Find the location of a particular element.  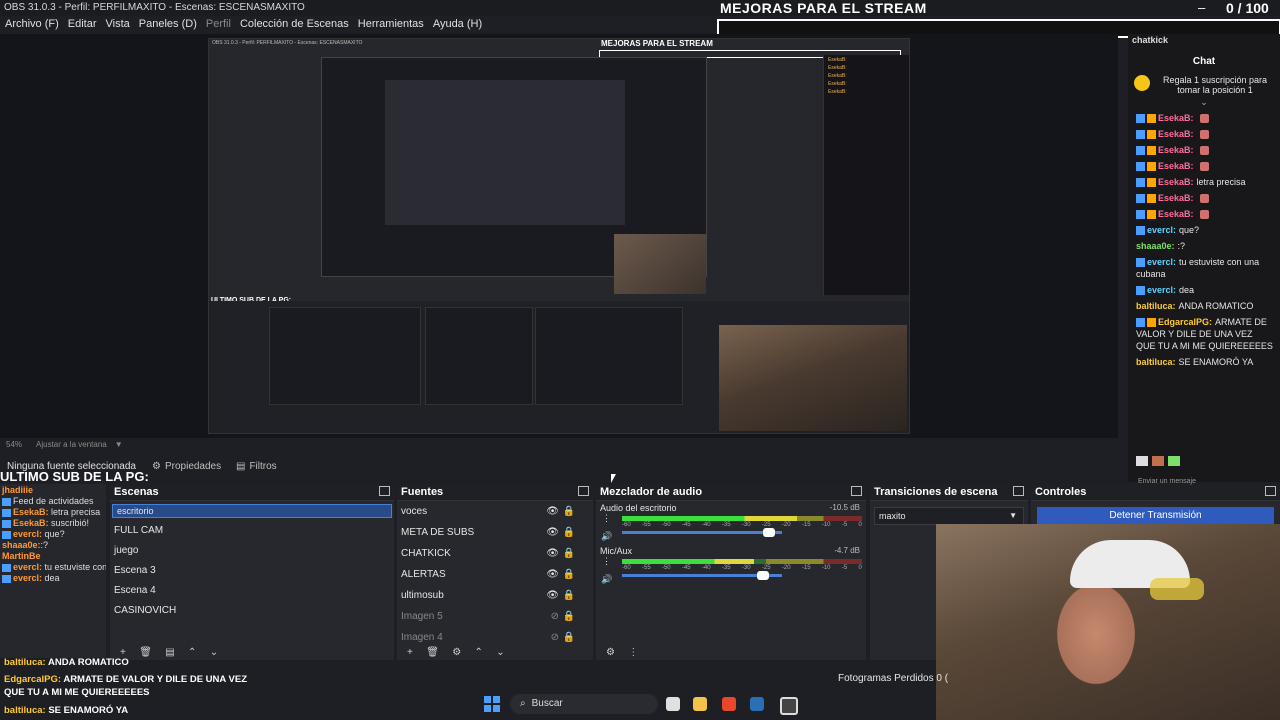

filter-icon: ▤ is located at coordinates (169, 652).